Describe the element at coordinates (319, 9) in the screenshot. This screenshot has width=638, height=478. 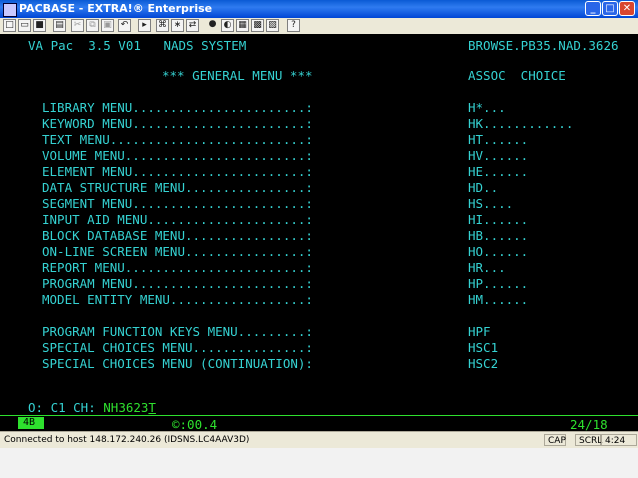
I see `title-bar: PACBASE - EXTRA!® Enterprise _ □ ✕` at that location.